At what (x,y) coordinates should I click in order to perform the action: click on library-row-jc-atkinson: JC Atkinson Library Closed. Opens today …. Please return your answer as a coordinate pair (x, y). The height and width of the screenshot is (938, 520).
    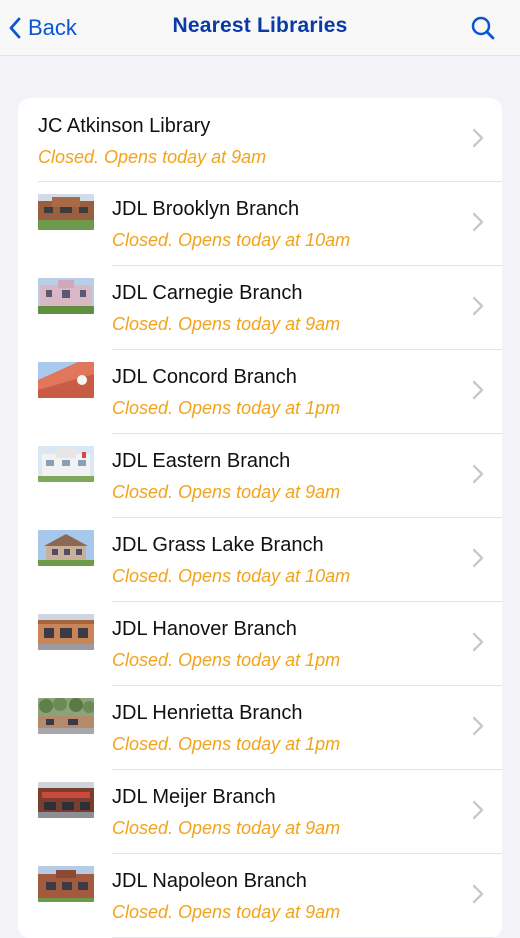
    Looking at the image, I should click on (260, 140).